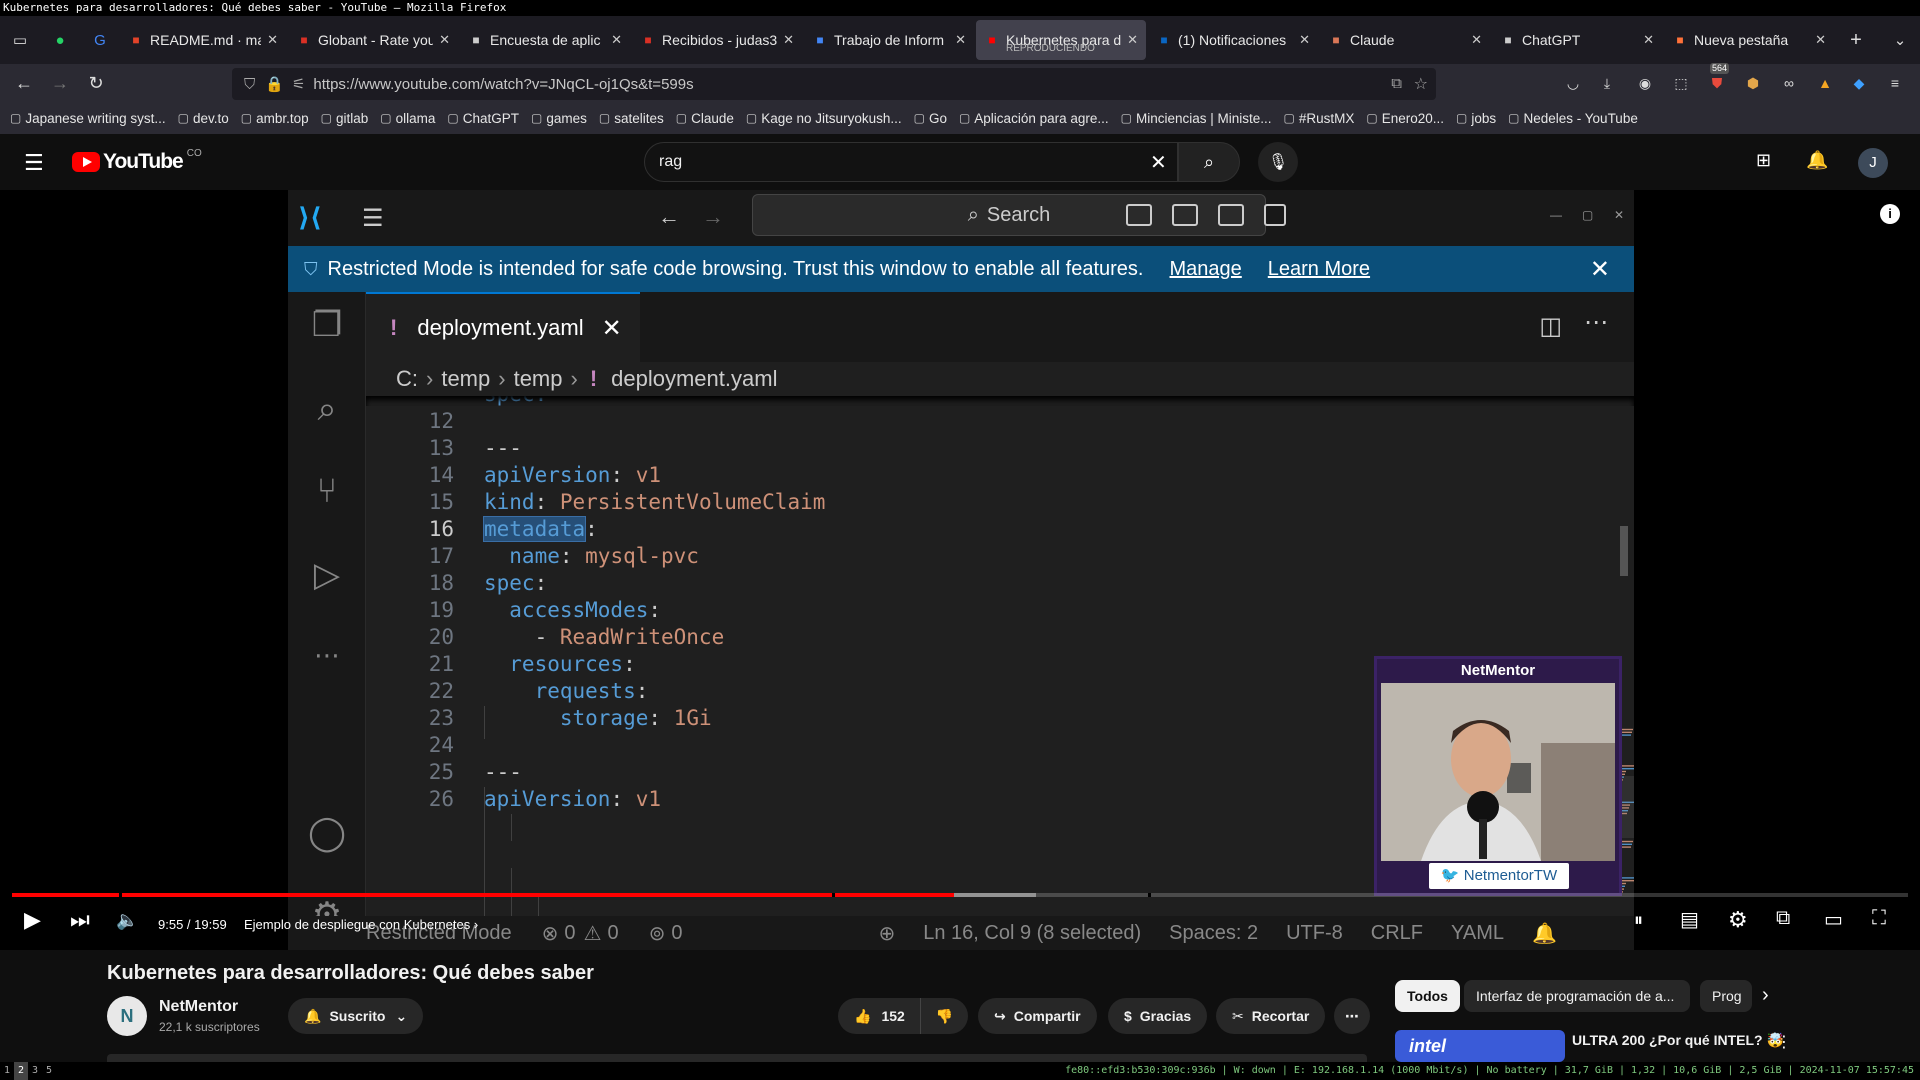 The width and height of the screenshot is (1920, 1080). What do you see at coordinates (49, 1071) in the screenshot?
I see `workspace-item: 5` at bounding box center [49, 1071].